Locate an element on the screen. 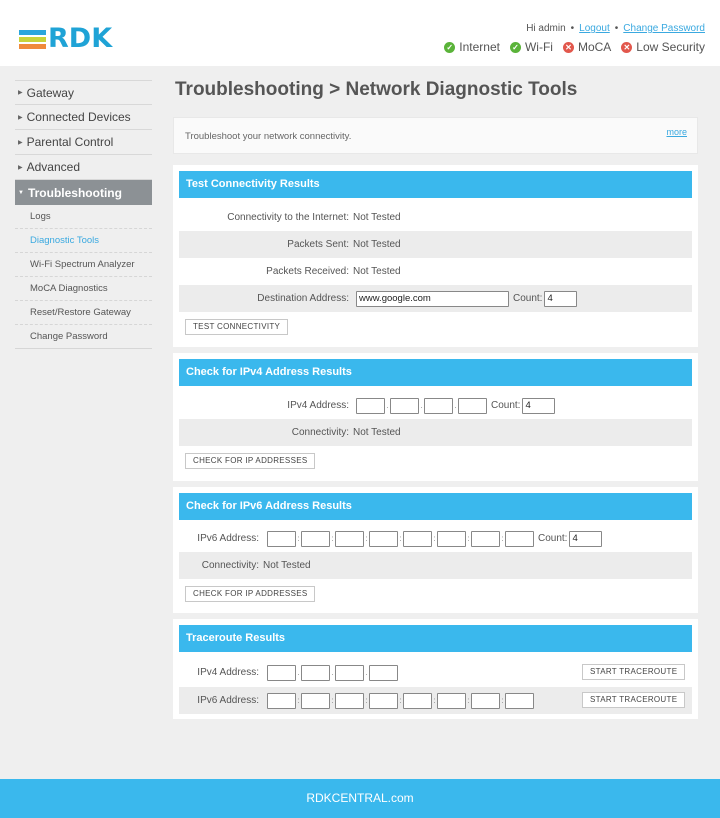  panel-title: Check for IPv4 Address Results is located at coordinates (435, 372).